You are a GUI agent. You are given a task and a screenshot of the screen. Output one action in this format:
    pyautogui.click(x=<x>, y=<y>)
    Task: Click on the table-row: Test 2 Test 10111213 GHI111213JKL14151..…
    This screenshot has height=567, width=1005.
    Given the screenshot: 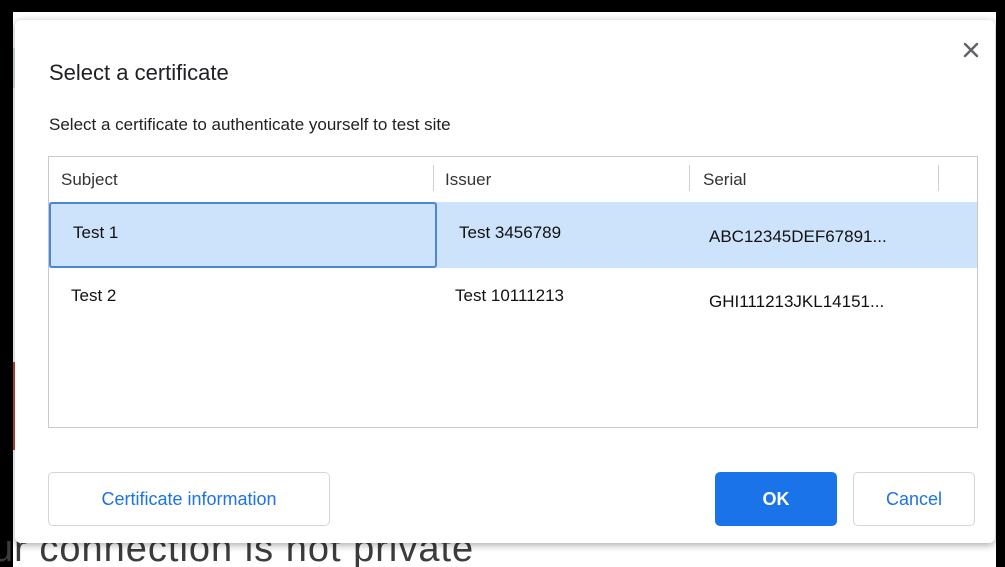 What is the action you would take?
    pyautogui.click(x=513, y=301)
    